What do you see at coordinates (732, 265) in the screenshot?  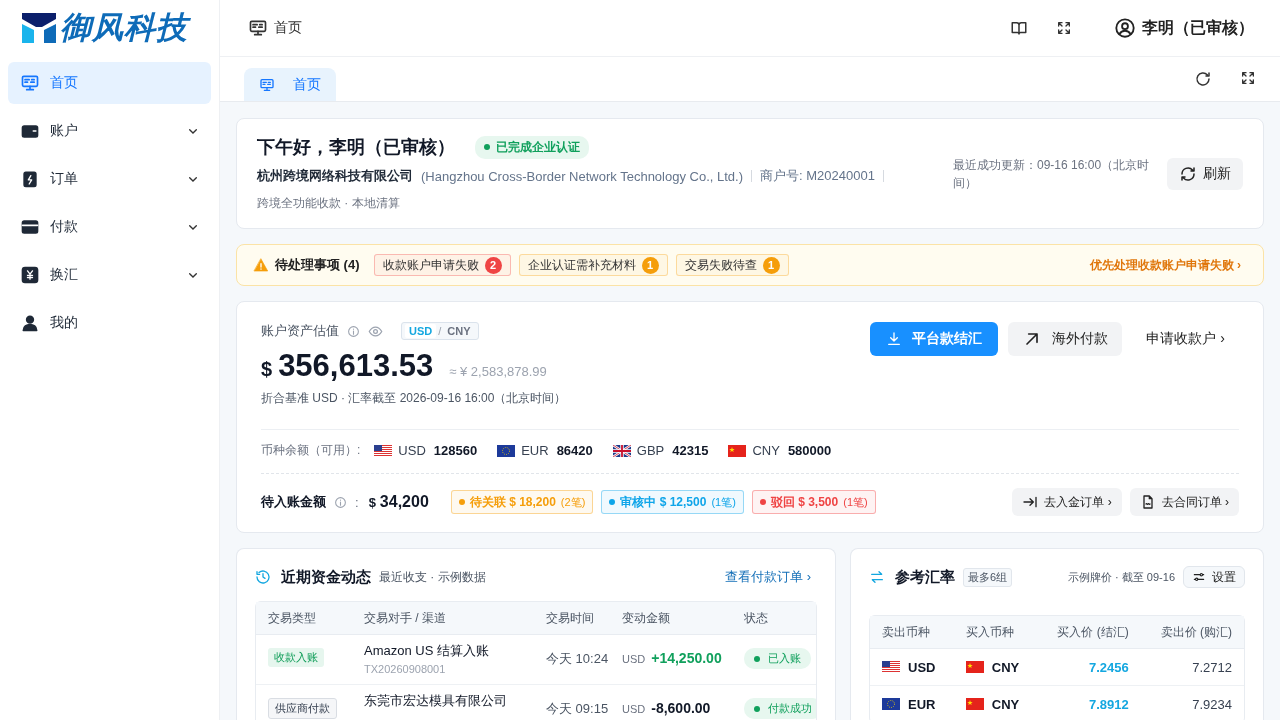 I see `pending-chip: 交易失败待查 1` at bounding box center [732, 265].